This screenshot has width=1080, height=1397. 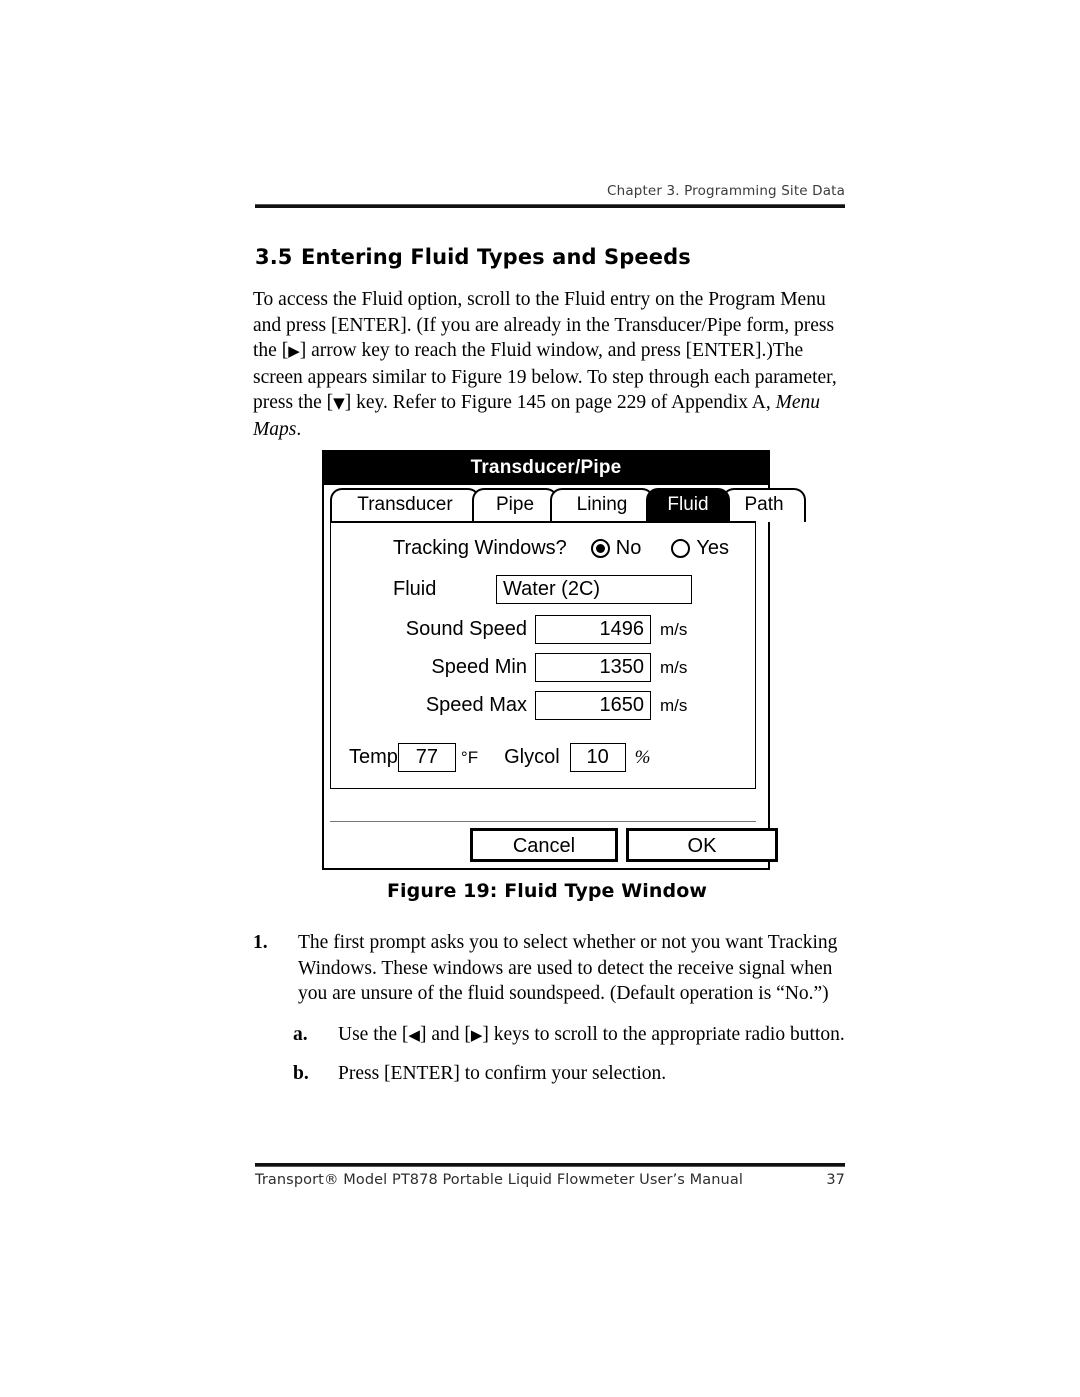 I want to click on substep-b-marker: b., so click(x=301, y=1074).